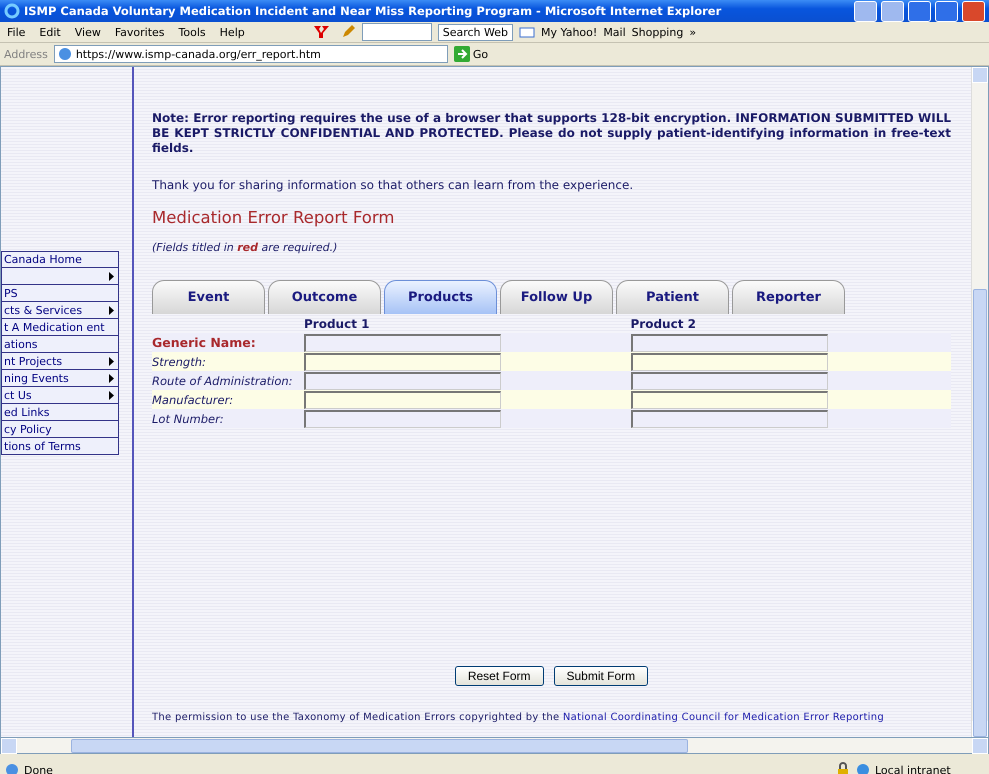  What do you see at coordinates (569, 32) in the screenshot?
I see `link-item: My Yahoo!` at bounding box center [569, 32].